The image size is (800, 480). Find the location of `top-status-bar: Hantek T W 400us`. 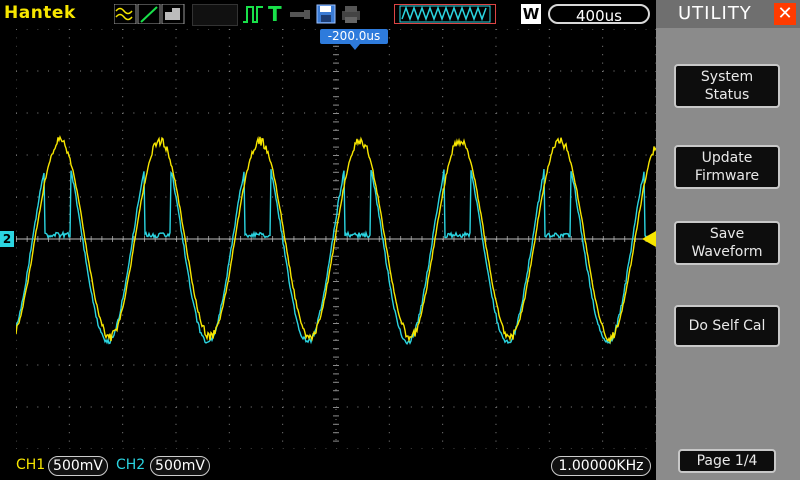

top-status-bar: Hantek T W 400us is located at coordinates (328, 14).